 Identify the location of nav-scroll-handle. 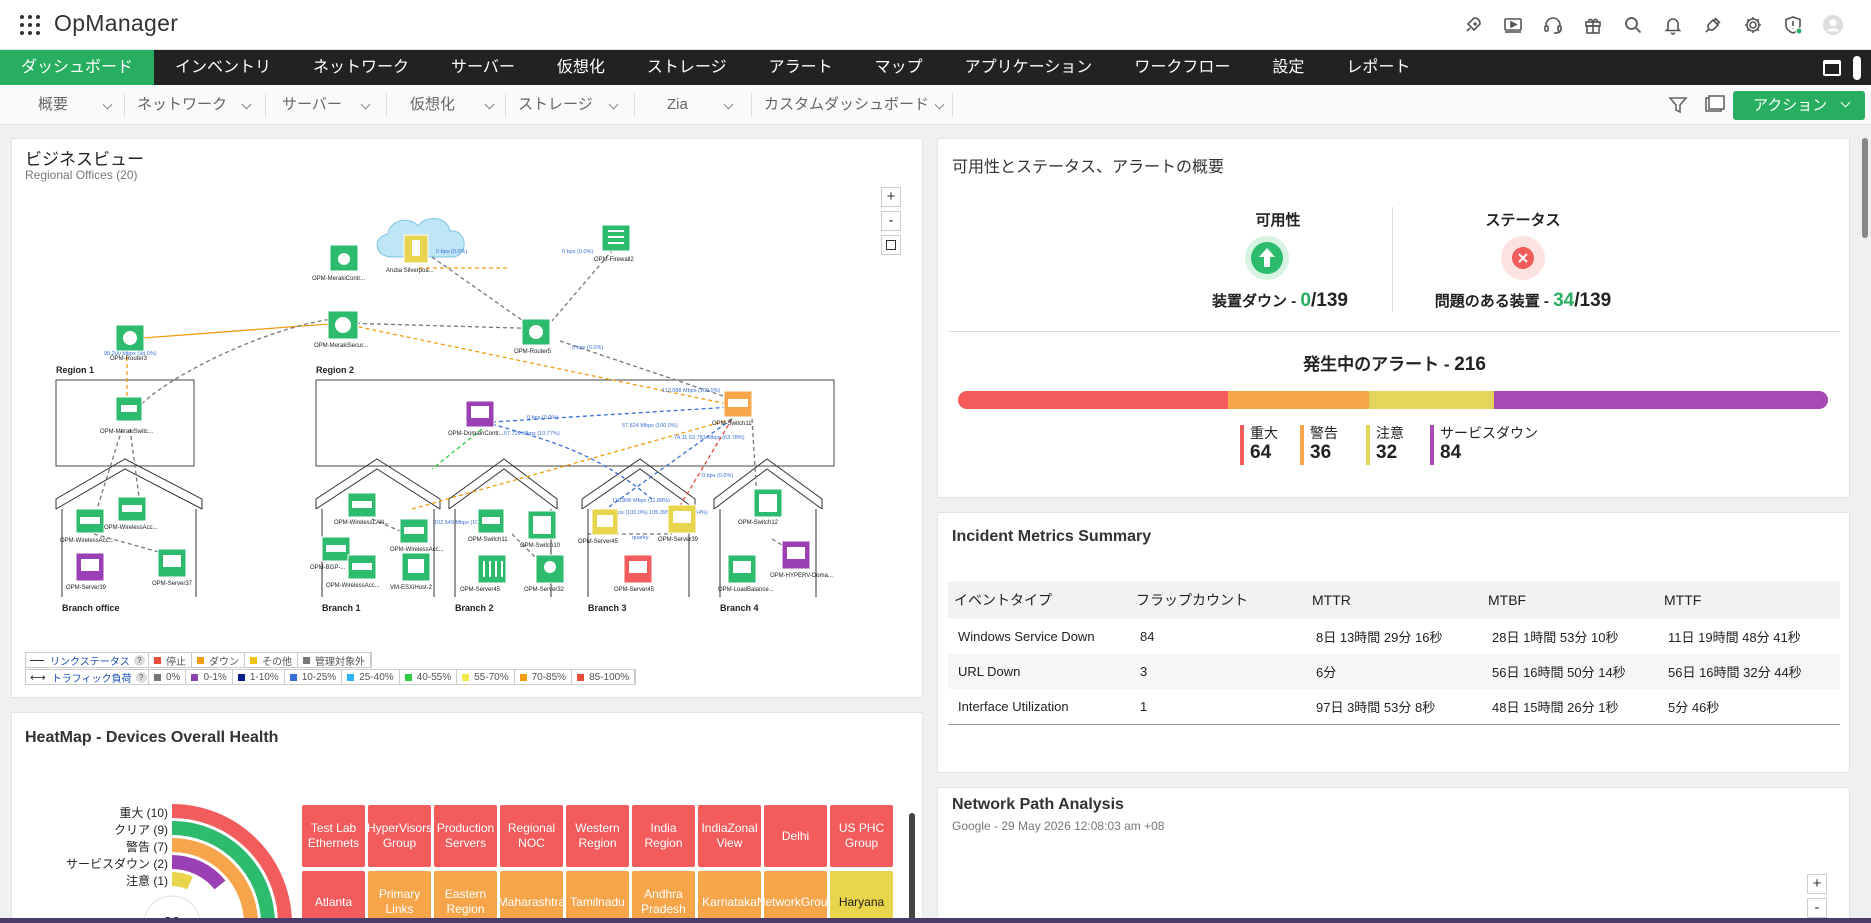
(1857, 67).